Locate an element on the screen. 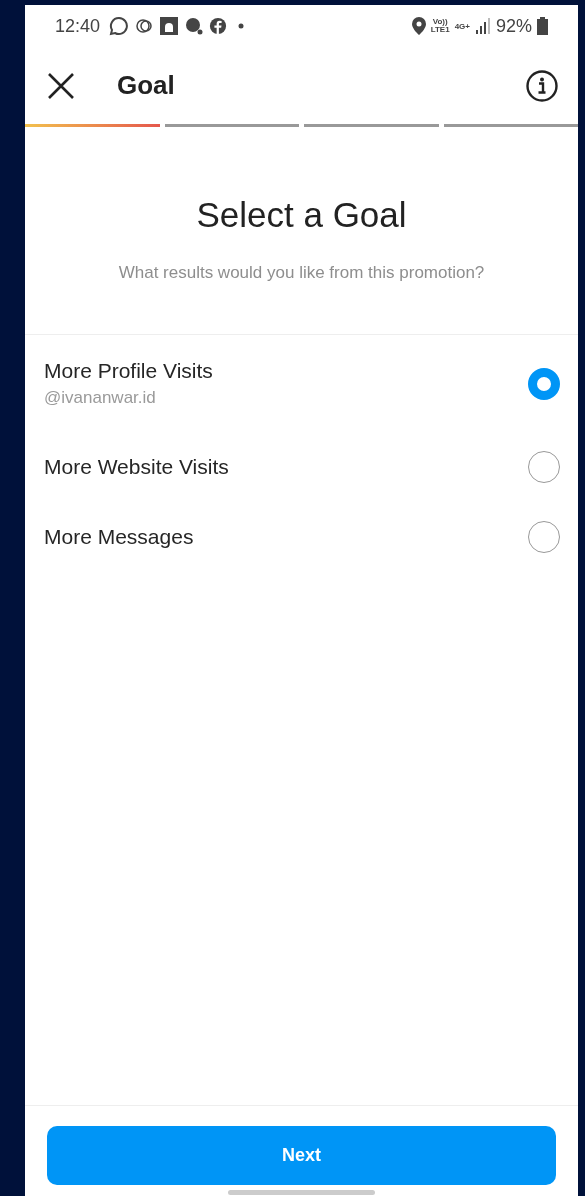  battery-percent: 92% is located at coordinates (513, 26).